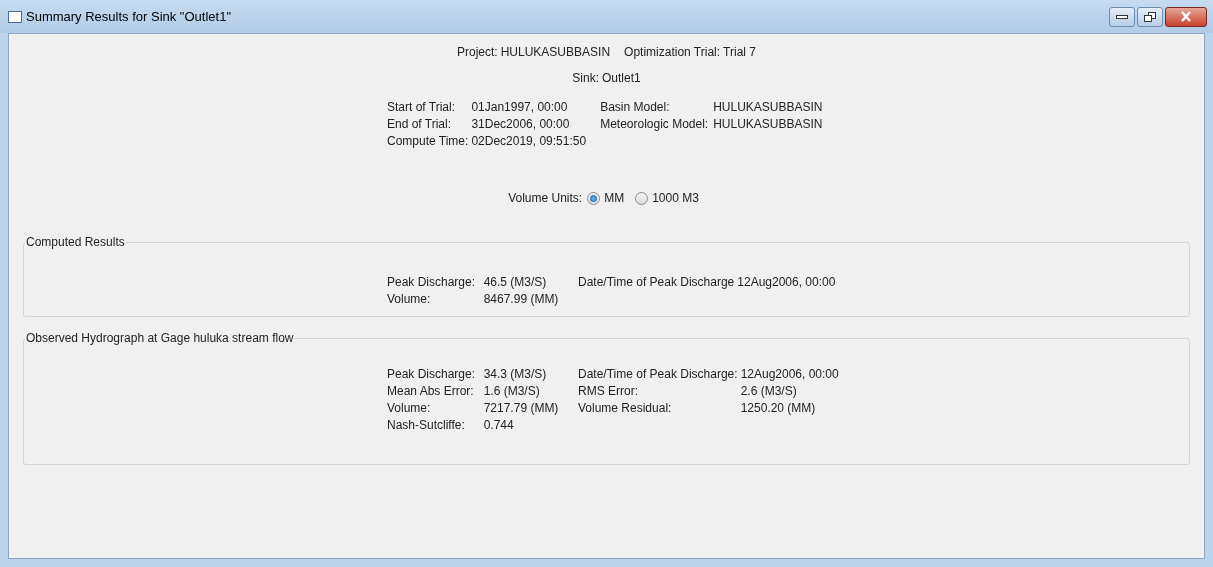 The height and width of the screenshot is (567, 1213). I want to click on radio-button: 1000 M3, so click(667, 198).